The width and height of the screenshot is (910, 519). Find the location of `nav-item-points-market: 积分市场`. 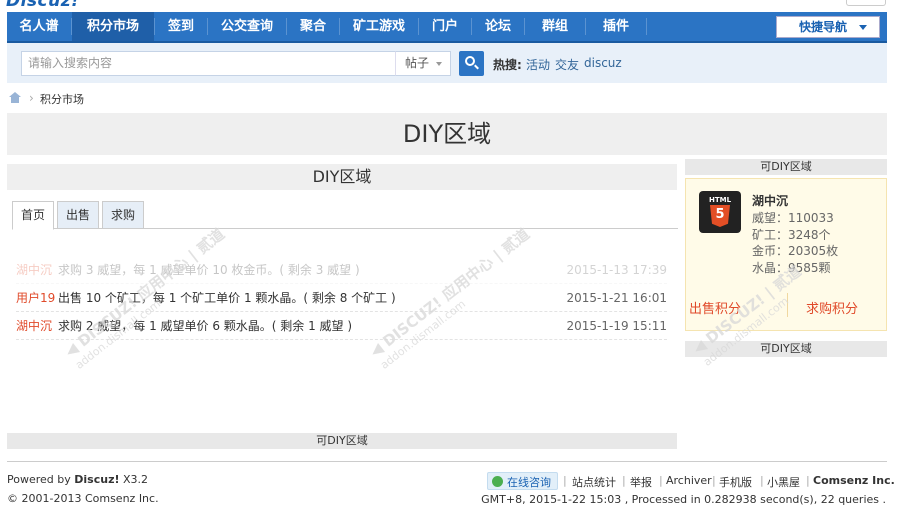

nav-item-points-market: 积分市场 is located at coordinates (113, 26).